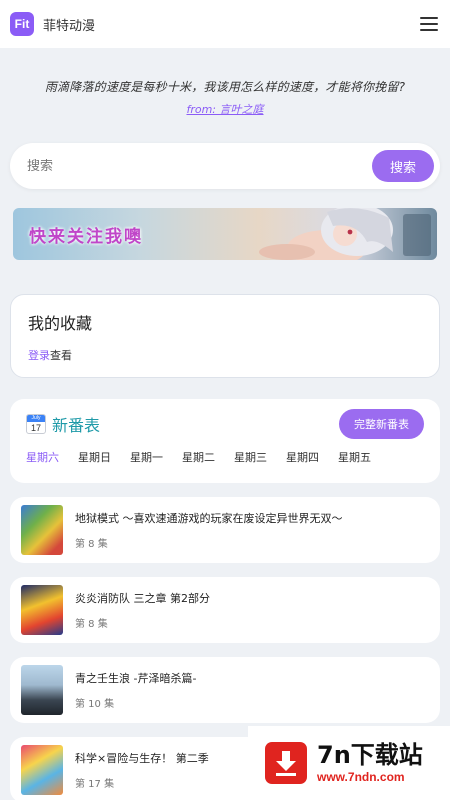 Image resolution: width=450 pixels, height=800 pixels. I want to click on search-input, so click(199, 166).